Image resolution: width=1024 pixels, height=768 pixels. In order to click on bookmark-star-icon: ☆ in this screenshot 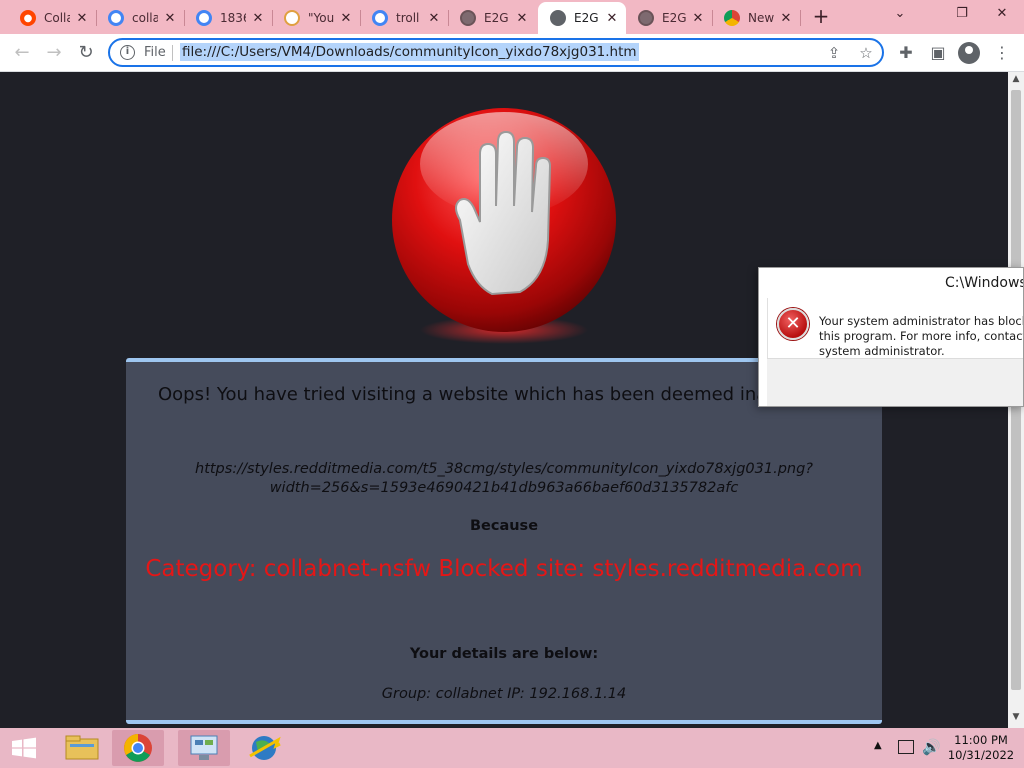, I will do `click(866, 53)`.